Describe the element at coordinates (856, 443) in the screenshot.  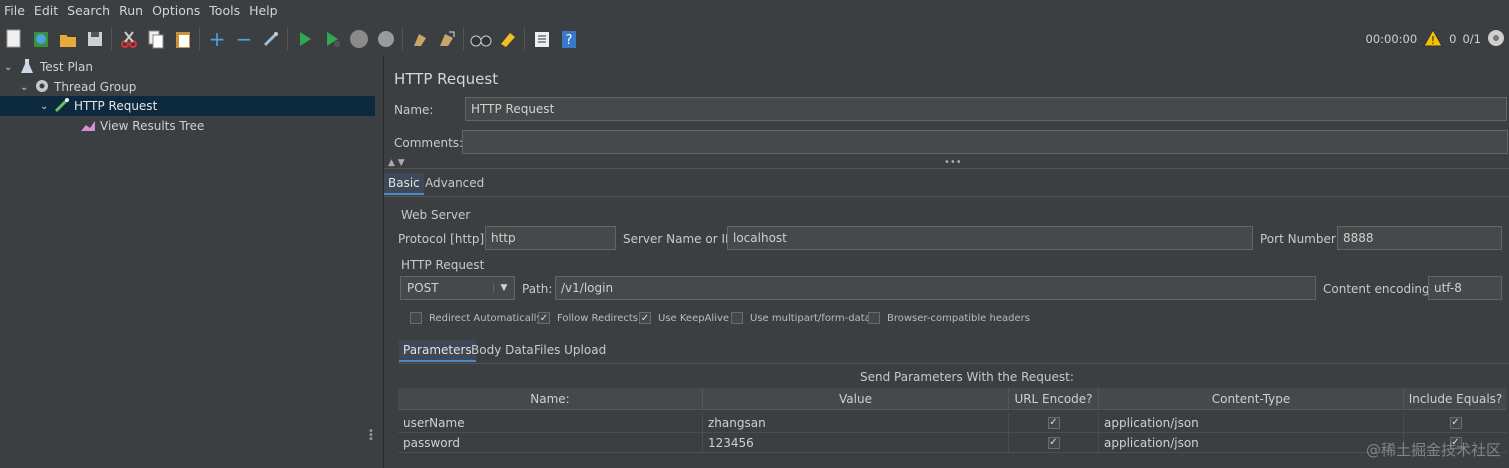
I see `param-value-cell: 123456` at that location.